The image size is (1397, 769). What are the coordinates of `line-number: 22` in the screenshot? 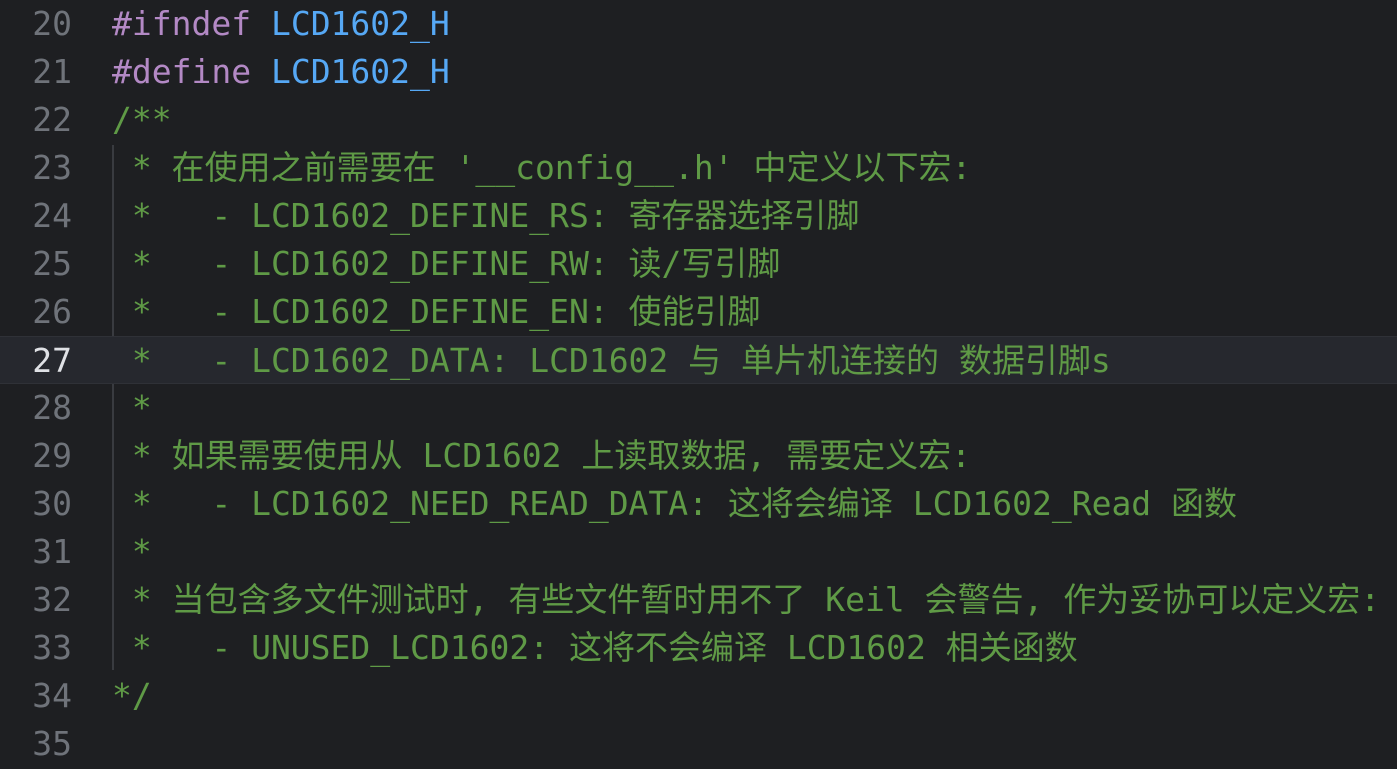 It's located at (36, 120).